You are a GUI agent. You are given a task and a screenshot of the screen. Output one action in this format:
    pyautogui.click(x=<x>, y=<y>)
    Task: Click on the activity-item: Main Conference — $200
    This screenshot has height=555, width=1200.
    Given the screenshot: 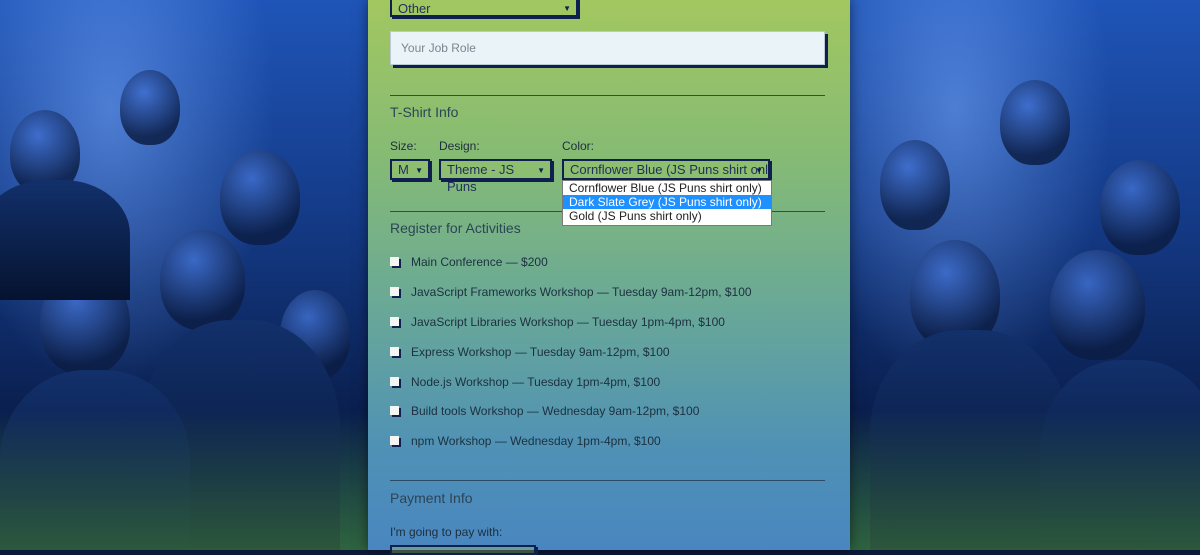 What is the action you would take?
    pyautogui.click(x=469, y=262)
    